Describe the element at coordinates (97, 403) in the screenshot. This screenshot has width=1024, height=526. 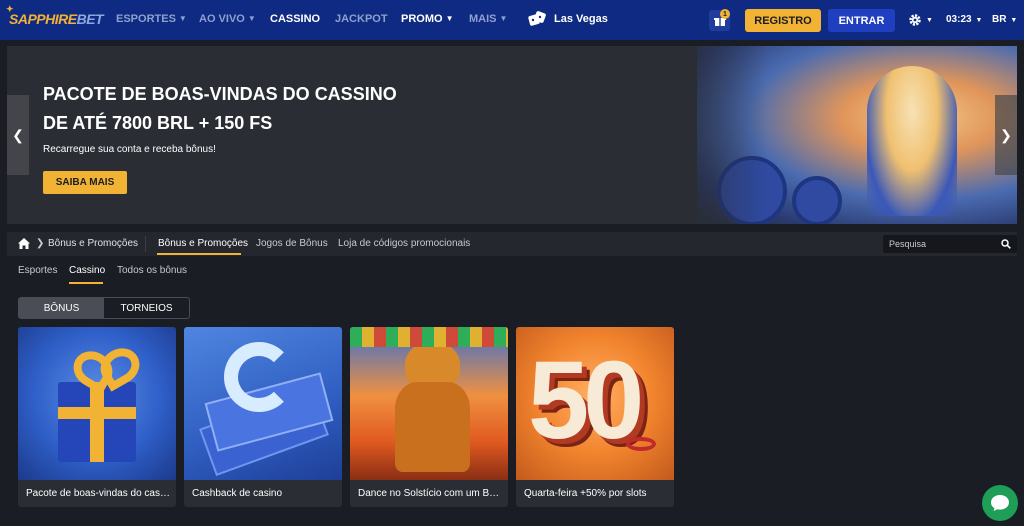
I see `card-image-gift` at that location.